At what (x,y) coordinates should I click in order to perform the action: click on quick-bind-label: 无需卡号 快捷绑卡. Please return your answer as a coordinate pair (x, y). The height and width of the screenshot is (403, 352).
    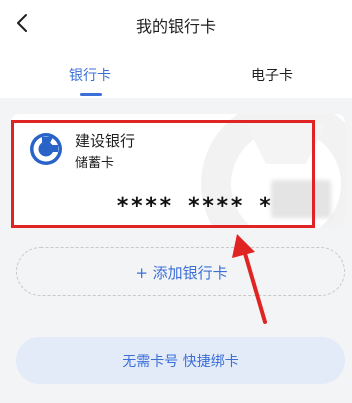
    Looking at the image, I should click on (180, 362).